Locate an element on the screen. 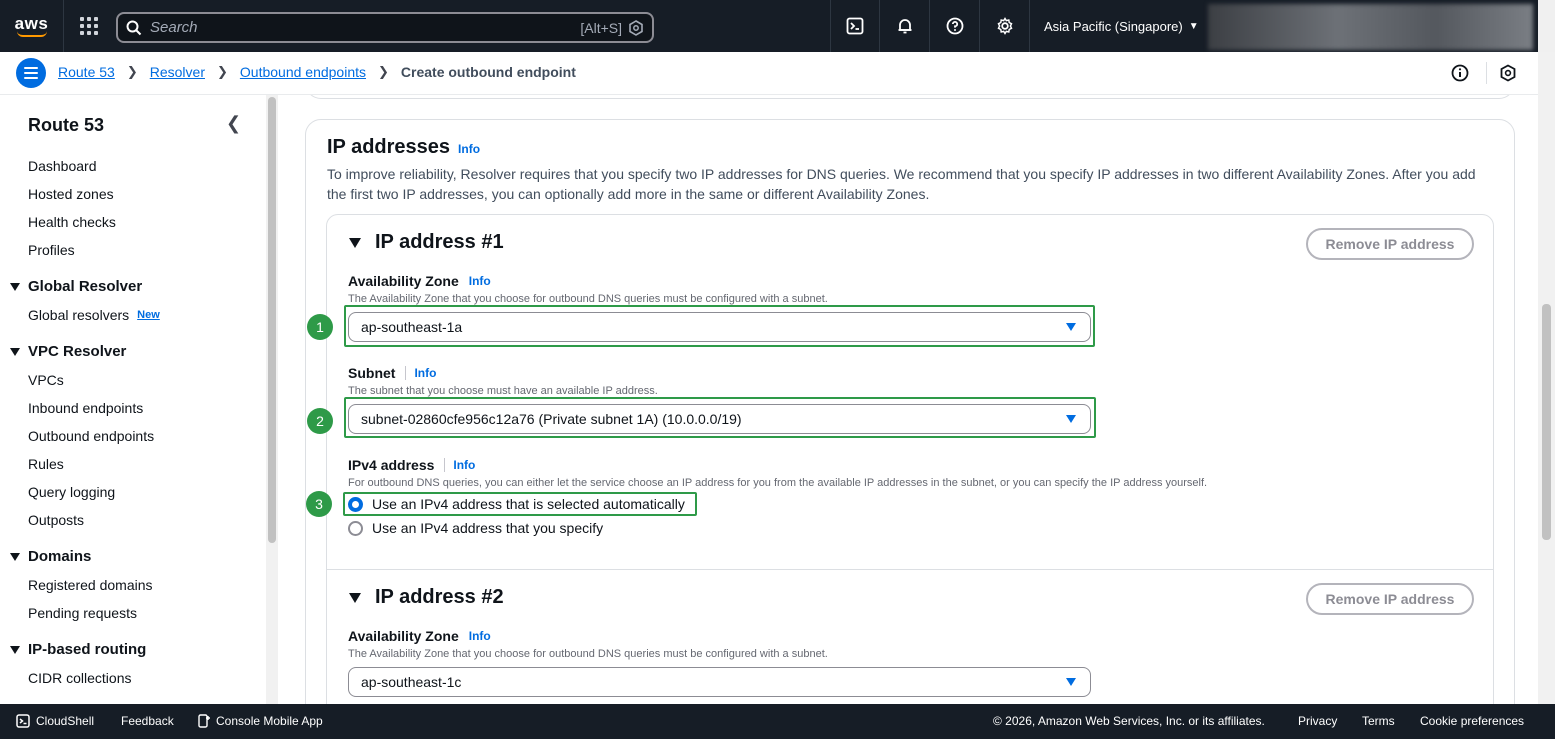  ip-address-2-toggle: IP address #2 is located at coordinates (426, 597).